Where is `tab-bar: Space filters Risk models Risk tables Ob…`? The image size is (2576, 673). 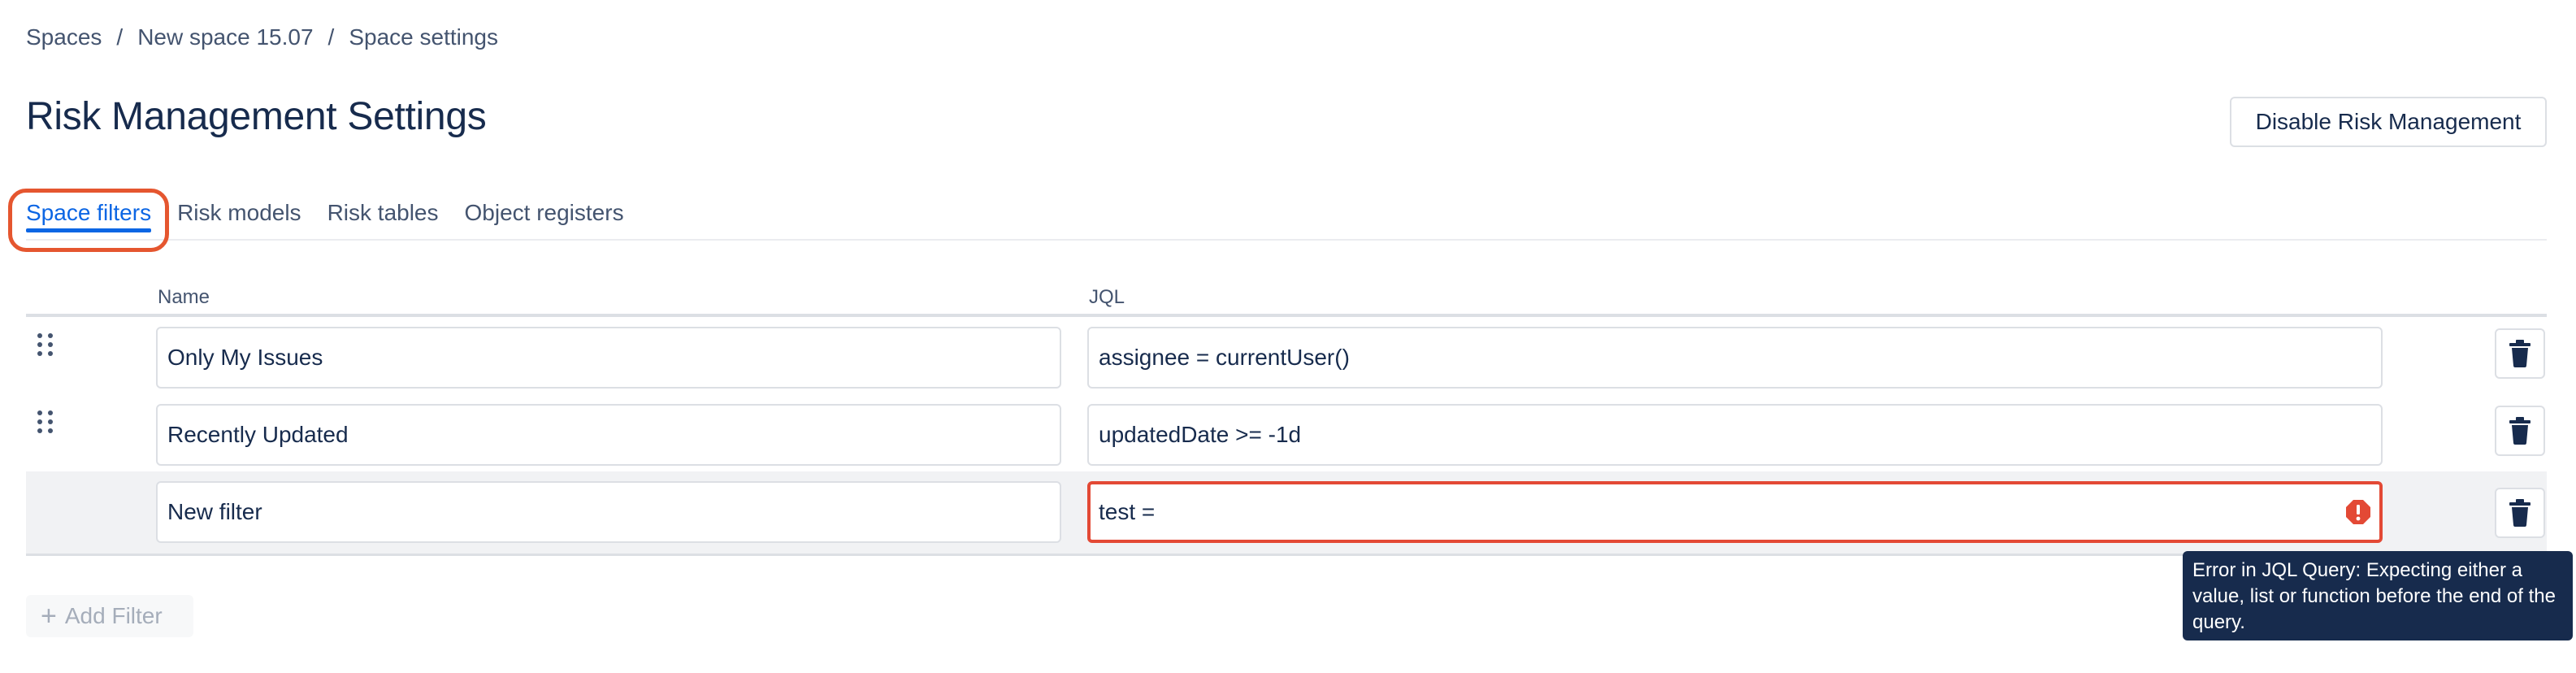 tab-bar: Space filters Risk models Risk tables Ob… is located at coordinates (1286, 216).